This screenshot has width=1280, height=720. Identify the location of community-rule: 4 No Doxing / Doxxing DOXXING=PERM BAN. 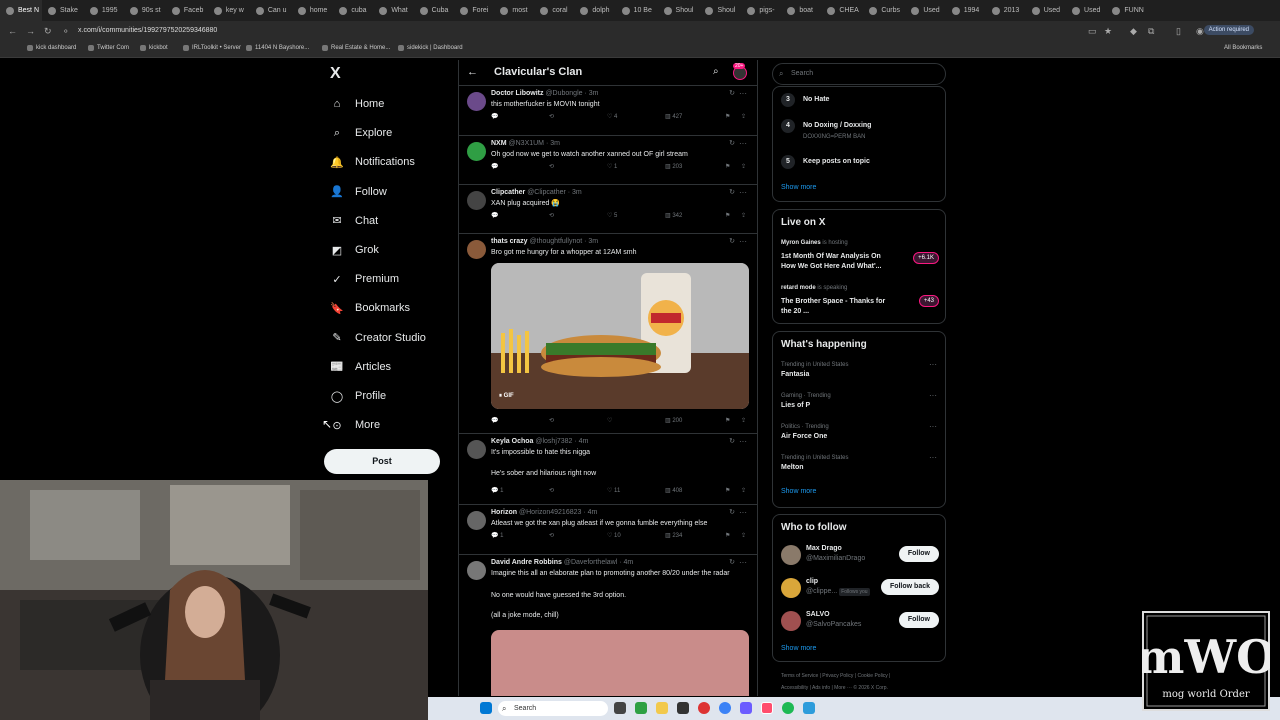
(826, 129).